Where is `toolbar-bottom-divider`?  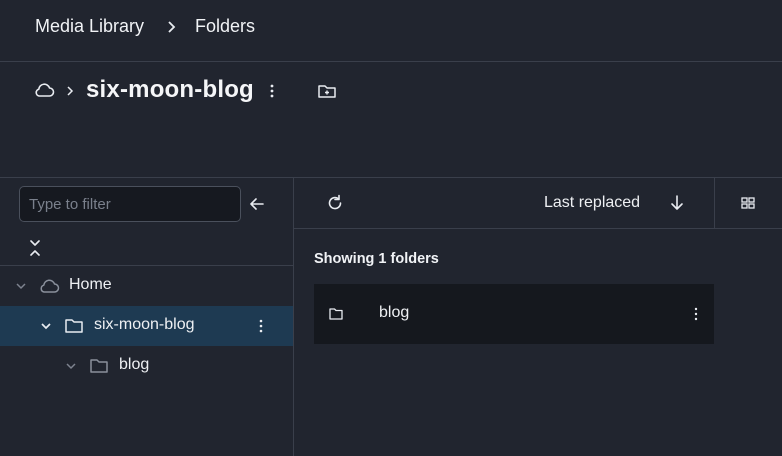
toolbar-bottom-divider is located at coordinates (538, 228).